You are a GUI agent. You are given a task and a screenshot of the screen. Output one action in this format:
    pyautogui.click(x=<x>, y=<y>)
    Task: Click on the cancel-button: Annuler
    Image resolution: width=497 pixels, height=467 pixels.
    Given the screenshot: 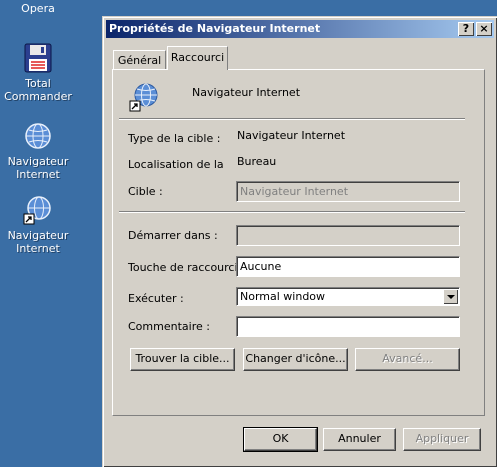 What is the action you would take?
    pyautogui.click(x=359, y=439)
    